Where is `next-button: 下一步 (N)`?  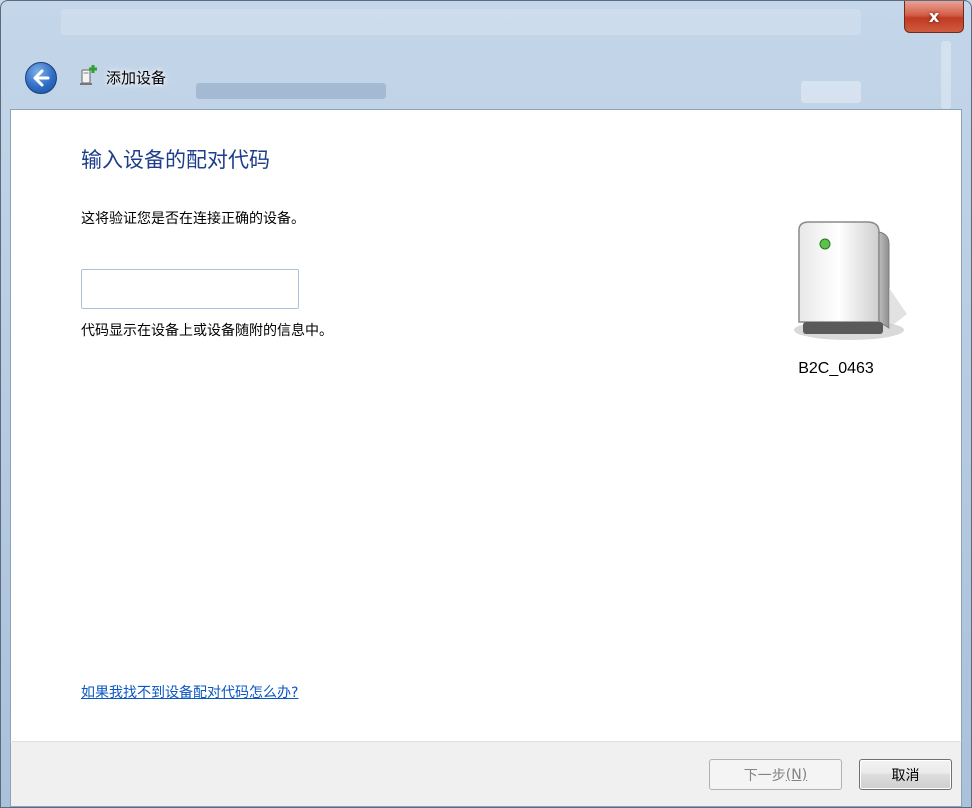 next-button: 下一步 (N) is located at coordinates (775, 774).